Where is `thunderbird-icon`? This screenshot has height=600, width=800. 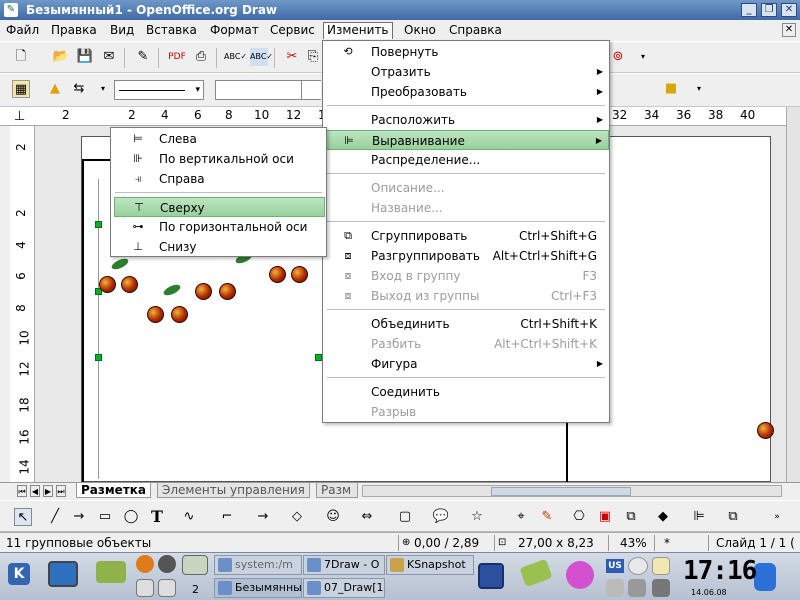
thunderbird-icon is located at coordinates (167, 564).